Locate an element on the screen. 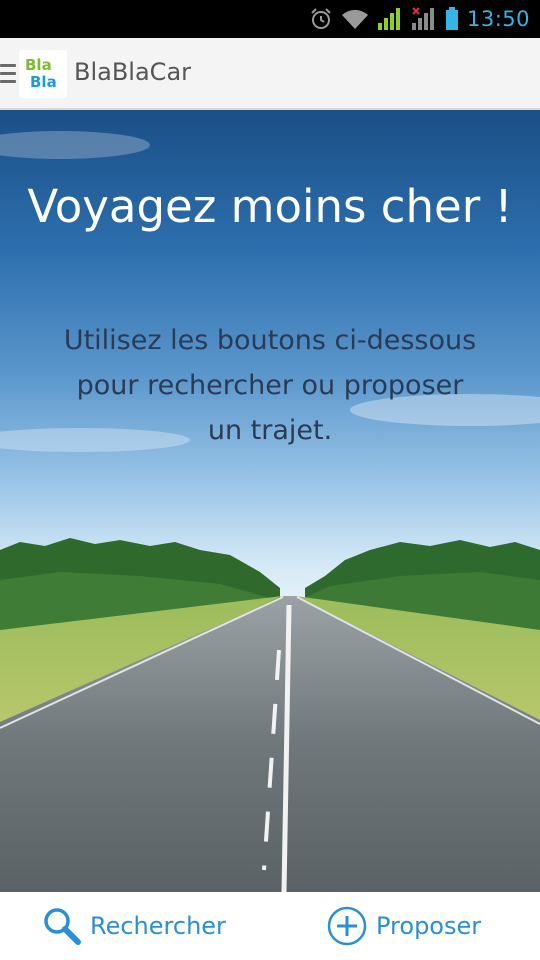  status-time: 13:50 is located at coordinates (498, 19).